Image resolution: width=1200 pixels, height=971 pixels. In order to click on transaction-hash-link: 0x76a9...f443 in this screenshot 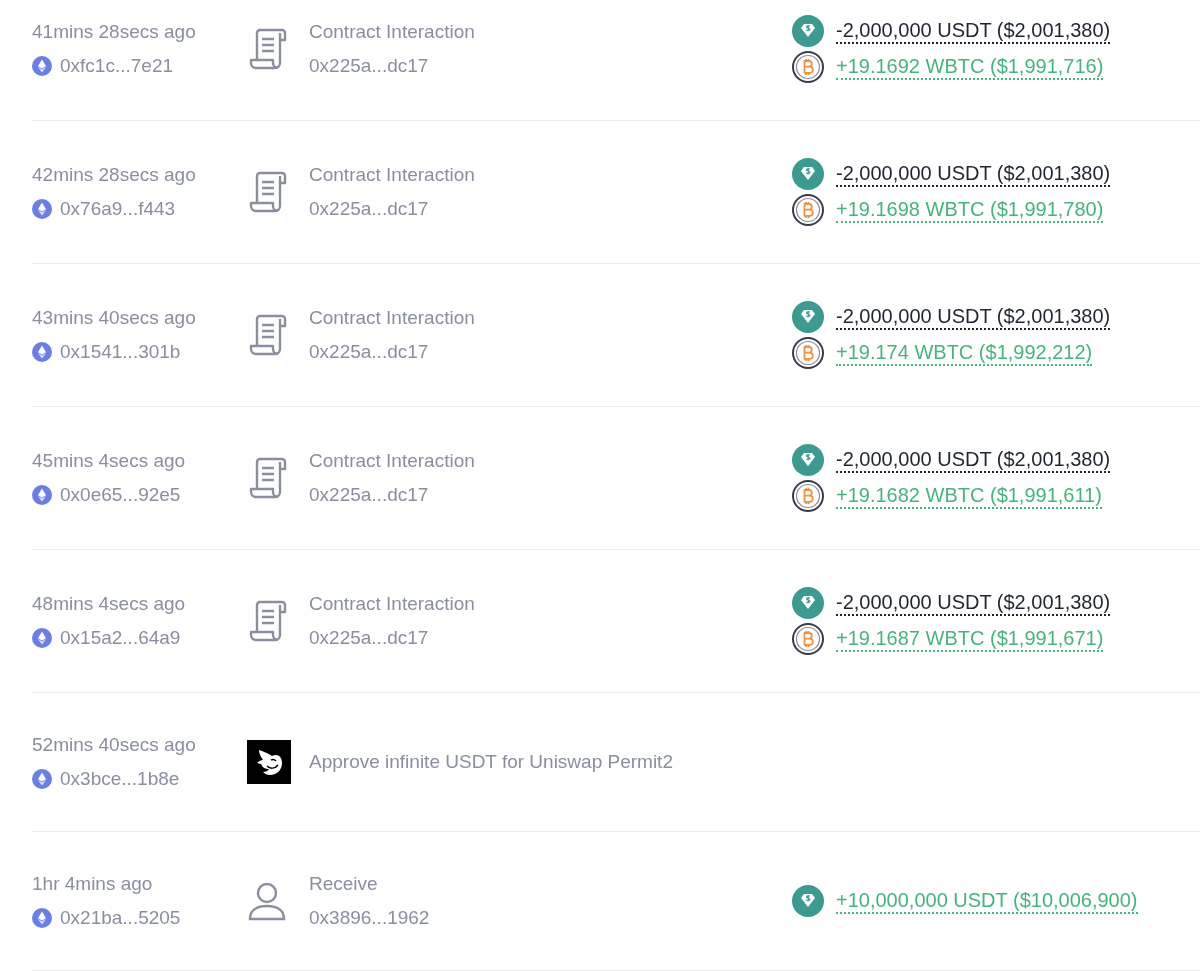, I will do `click(118, 209)`.